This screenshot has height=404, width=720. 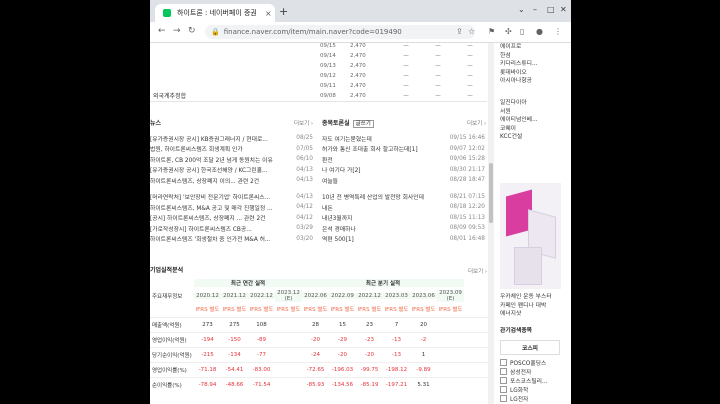 I want to click on news-item: [공시] 하이트론씨스템즈, 상장폐지 ... 관련 2건 04/12, so click(x=231, y=218).